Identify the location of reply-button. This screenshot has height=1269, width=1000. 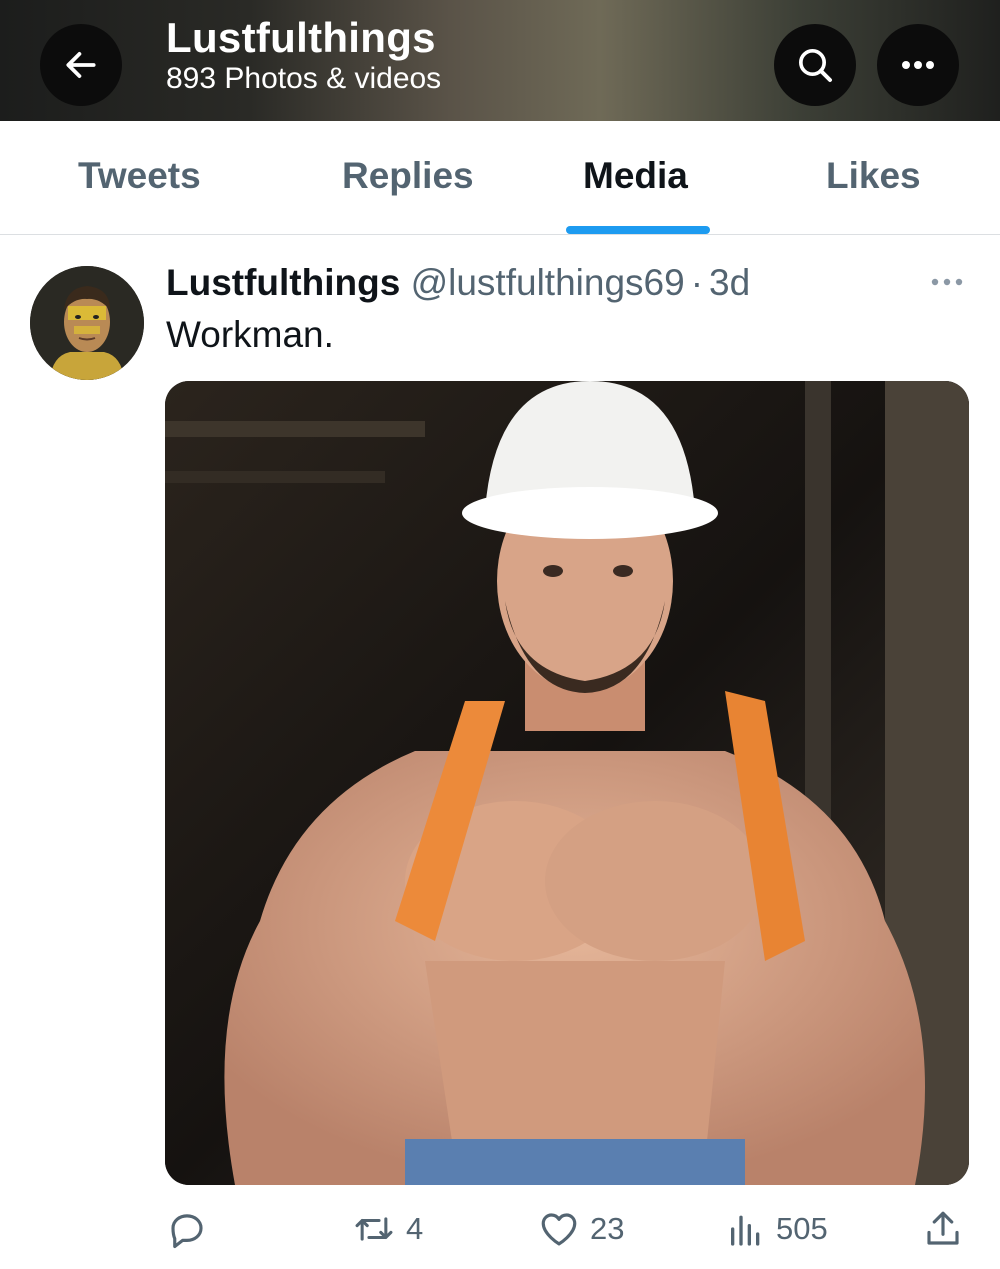
(192, 1229).